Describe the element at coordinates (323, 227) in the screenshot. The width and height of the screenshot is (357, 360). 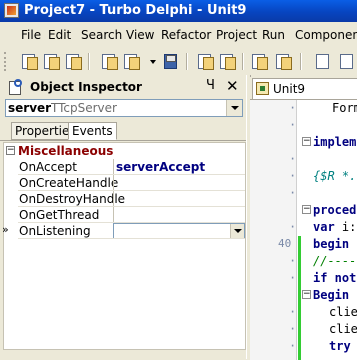
I see `code-line: · var i:` at that location.